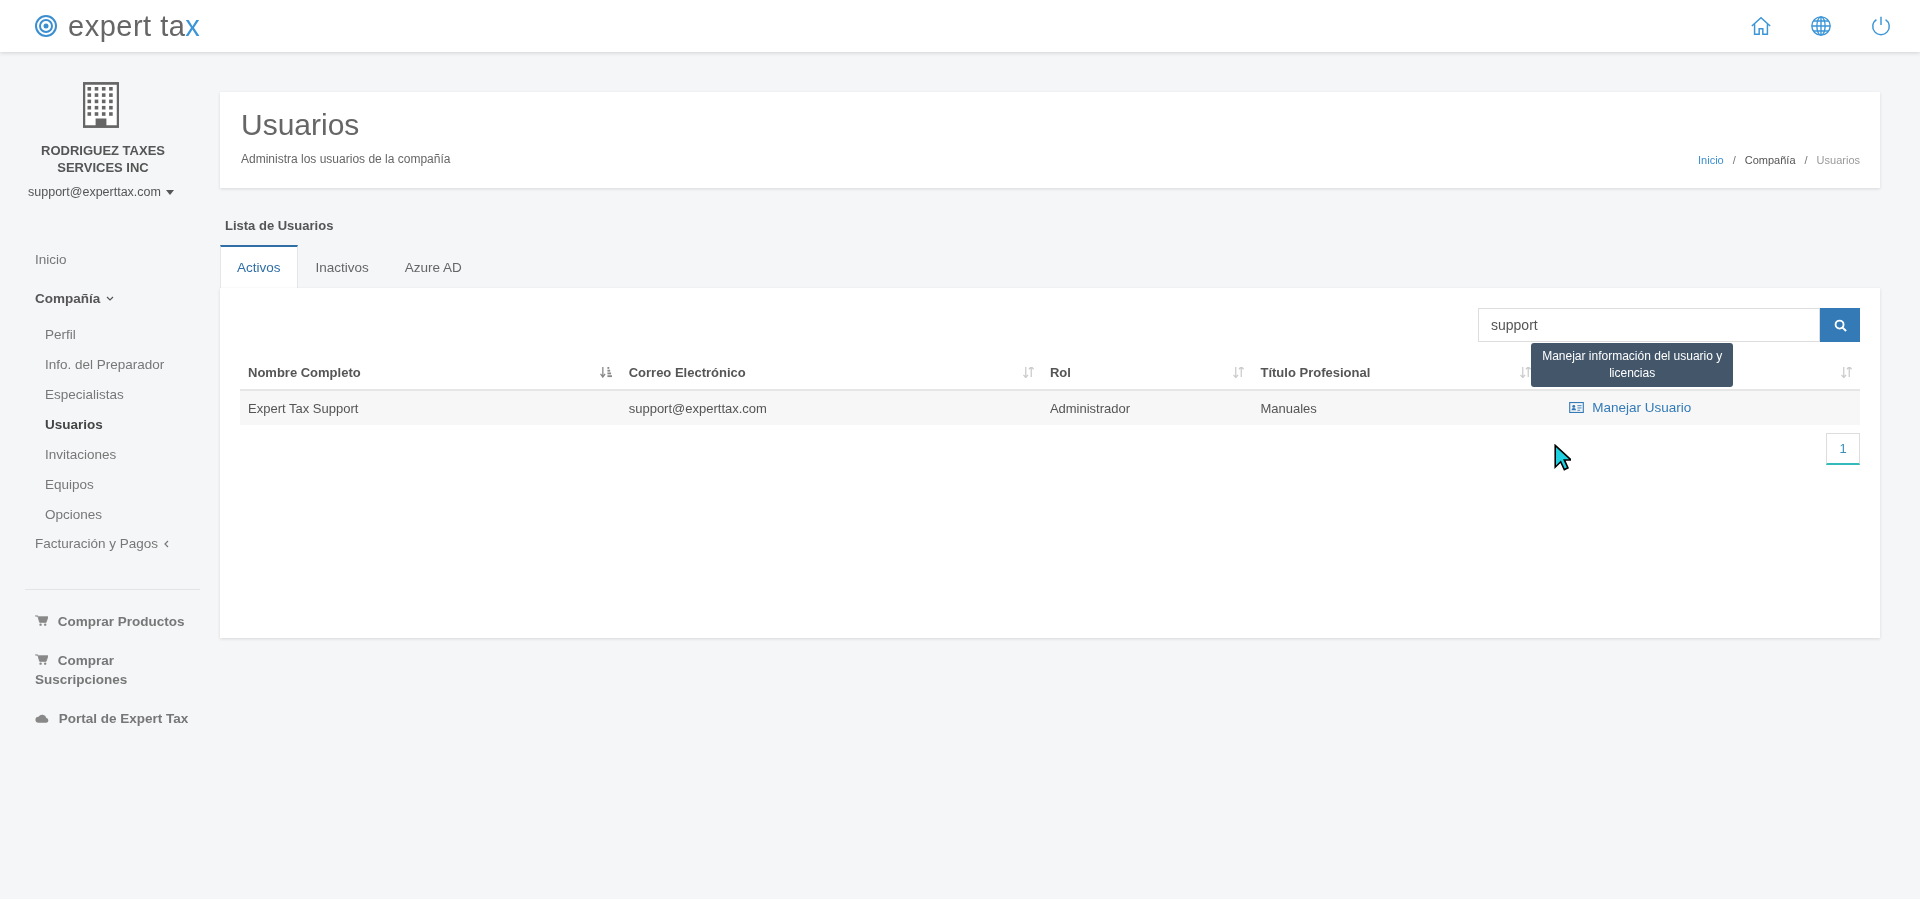 This screenshot has width=1920, height=899. Describe the element at coordinates (301, 125) in the screenshot. I see `page-title: Usuarios` at that location.